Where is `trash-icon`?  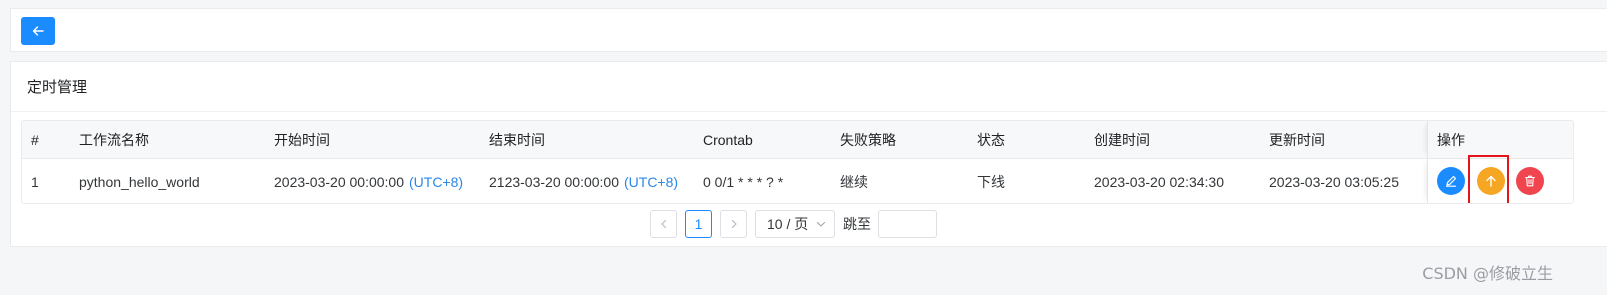 trash-icon is located at coordinates (1530, 181).